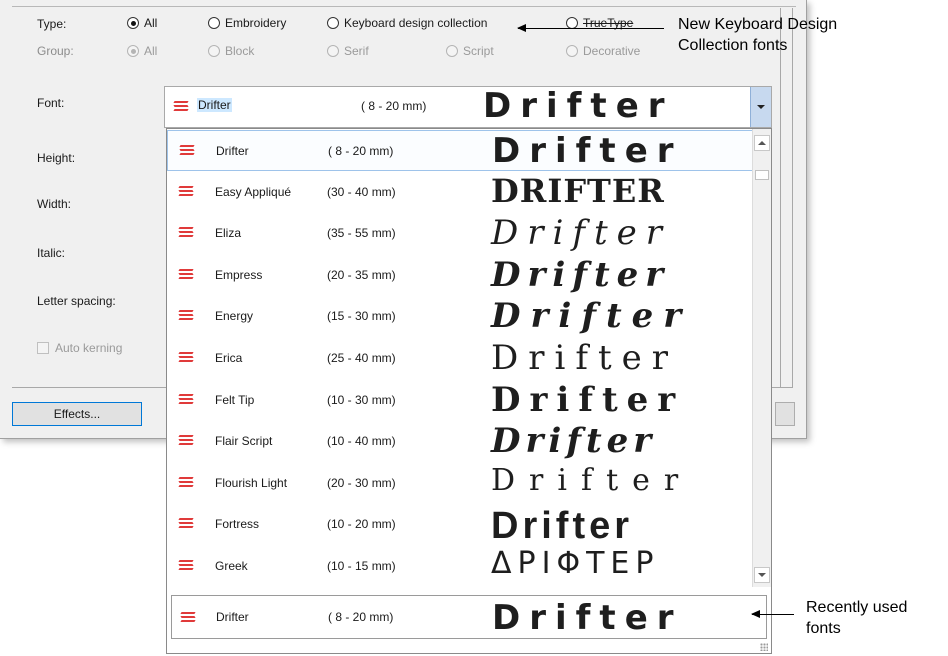 The image size is (948, 656). I want to click on font-list-item: Easy Appliqué (30 - 40 mm) DRIFTER, so click(460, 192).